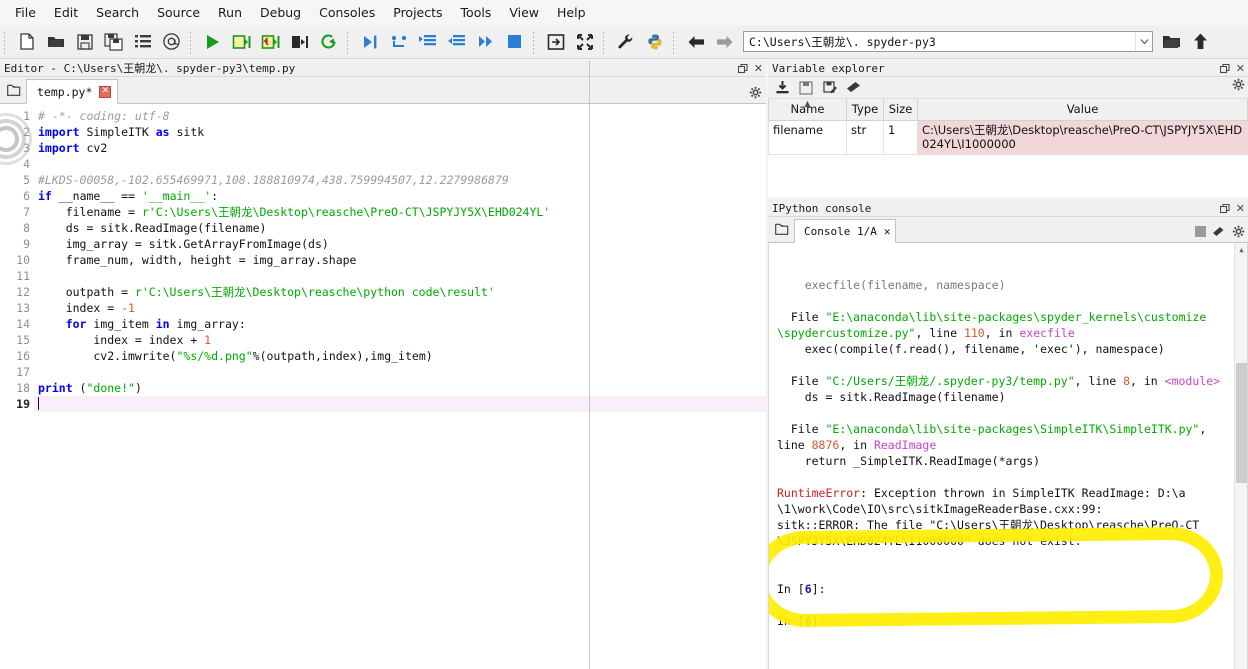 The image size is (1248, 669). What do you see at coordinates (369, 41) in the screenshot?
I see `debug-file-icon` at bounding box center [369, 41].